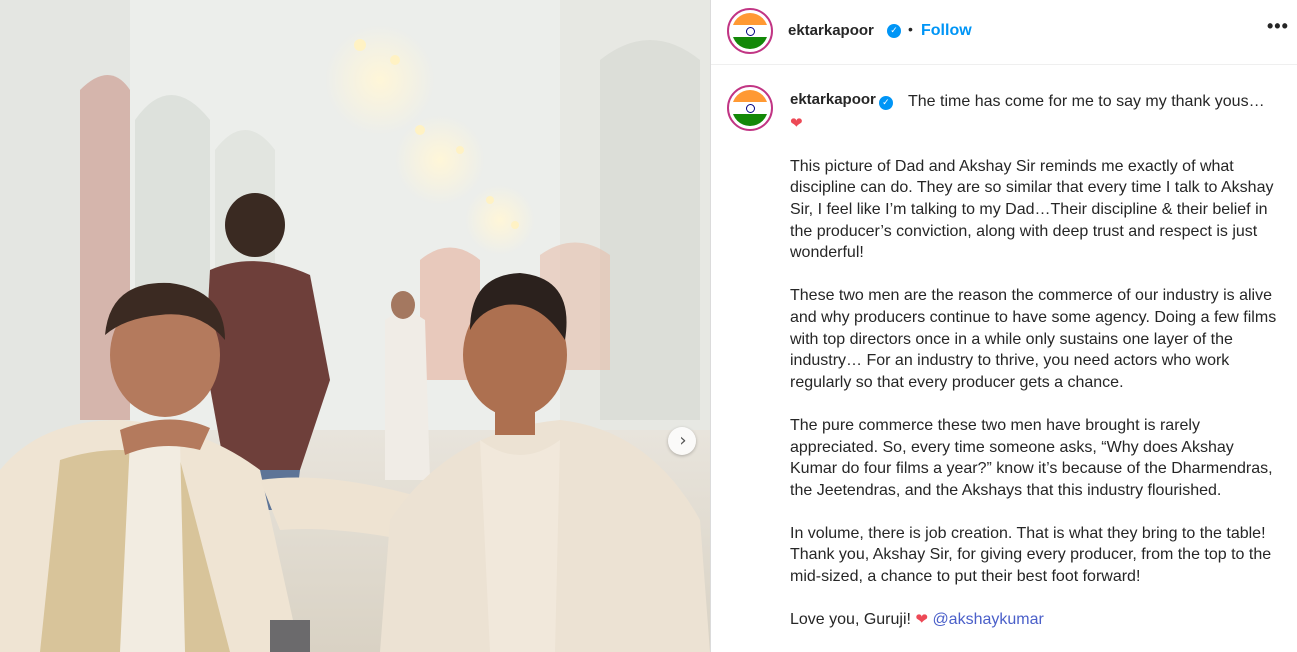  I want to click on header-username: ektarkapoor, so click(831, 30).